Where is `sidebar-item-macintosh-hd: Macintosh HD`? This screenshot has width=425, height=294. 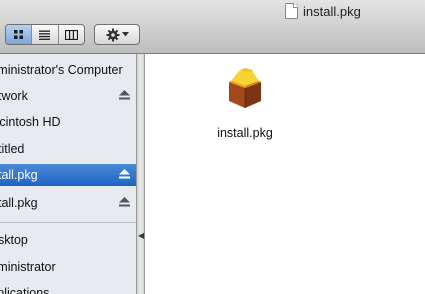 sidebar-item-macintosh-hd: Macintosh HD is located at coordinates (68, 122).